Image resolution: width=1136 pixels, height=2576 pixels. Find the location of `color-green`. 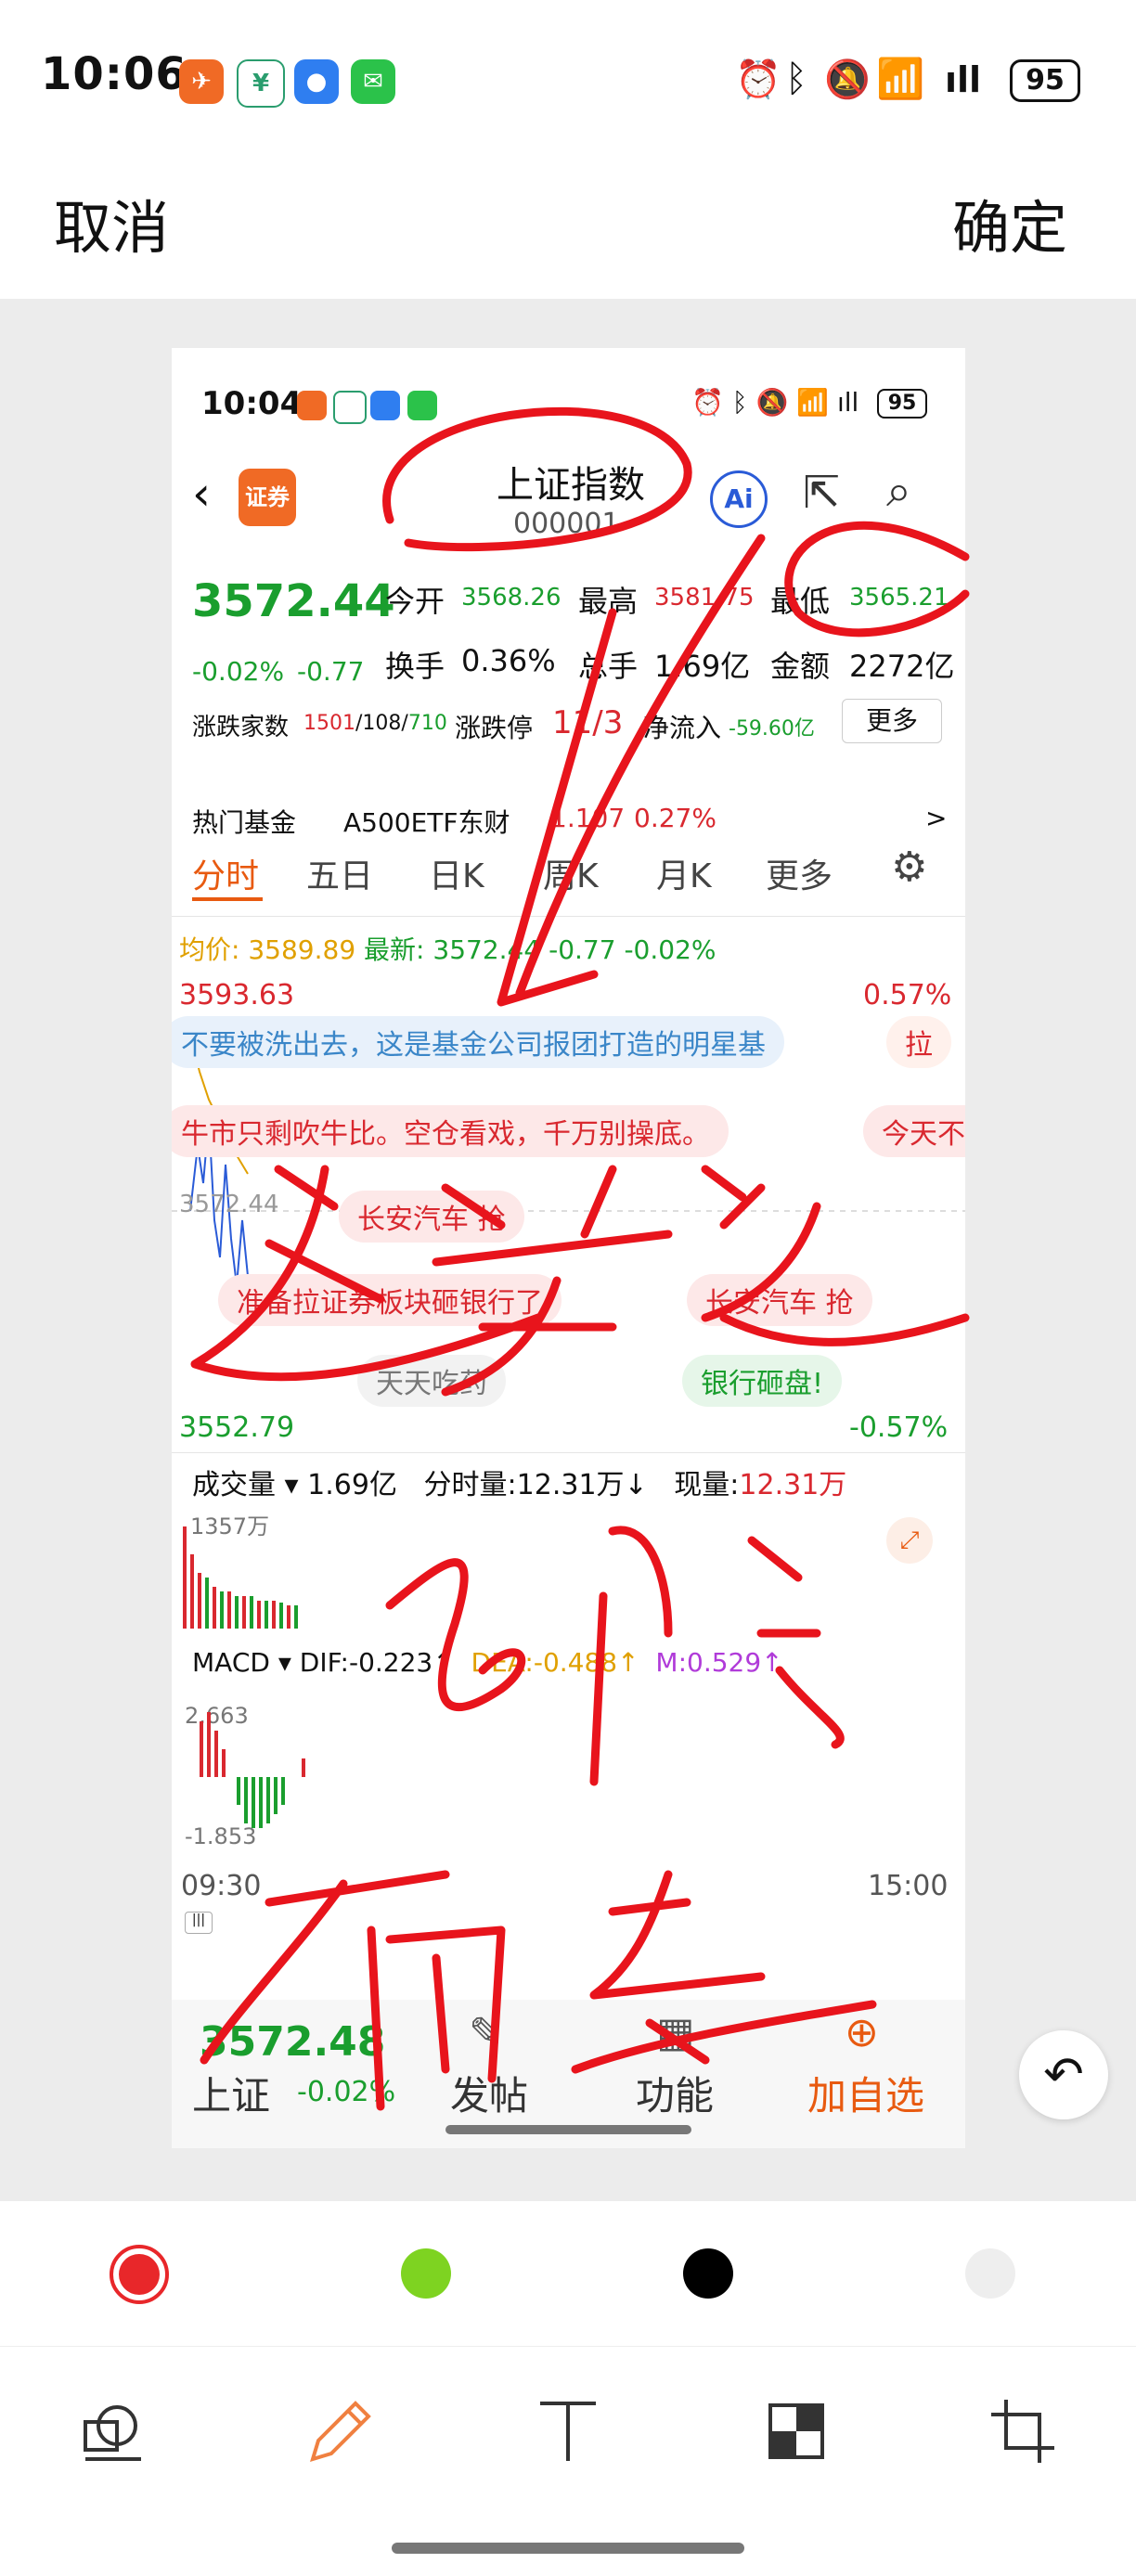

color-green is located at coordinates (426, 2273).